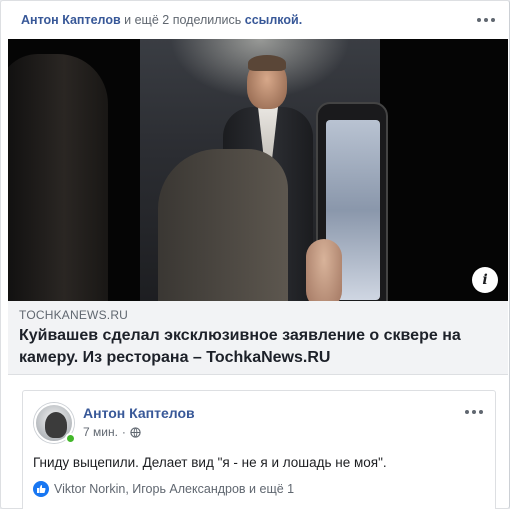 Image resolution: width=510 pixels, height=509 pixels. I want to click on post-time: 7 мин., so click(100, 432).